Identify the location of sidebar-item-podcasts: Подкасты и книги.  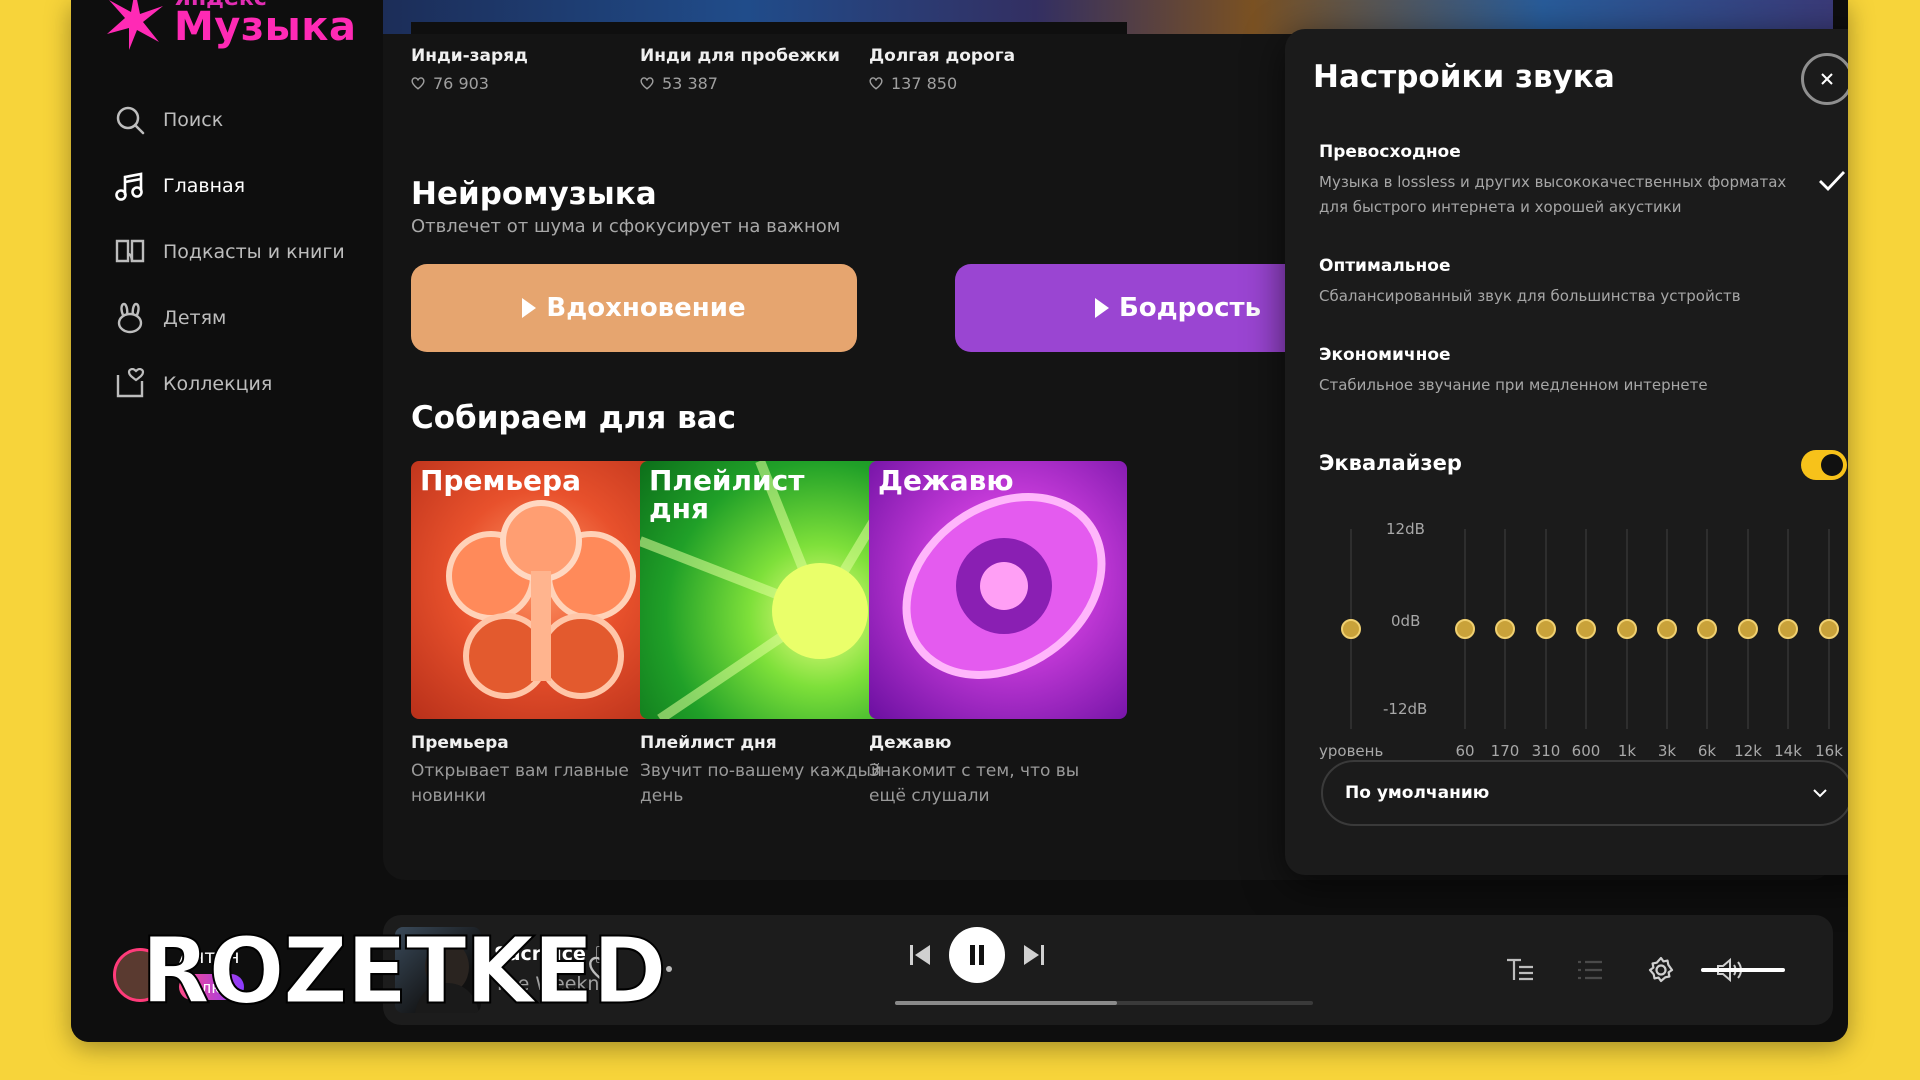
(229, 252).